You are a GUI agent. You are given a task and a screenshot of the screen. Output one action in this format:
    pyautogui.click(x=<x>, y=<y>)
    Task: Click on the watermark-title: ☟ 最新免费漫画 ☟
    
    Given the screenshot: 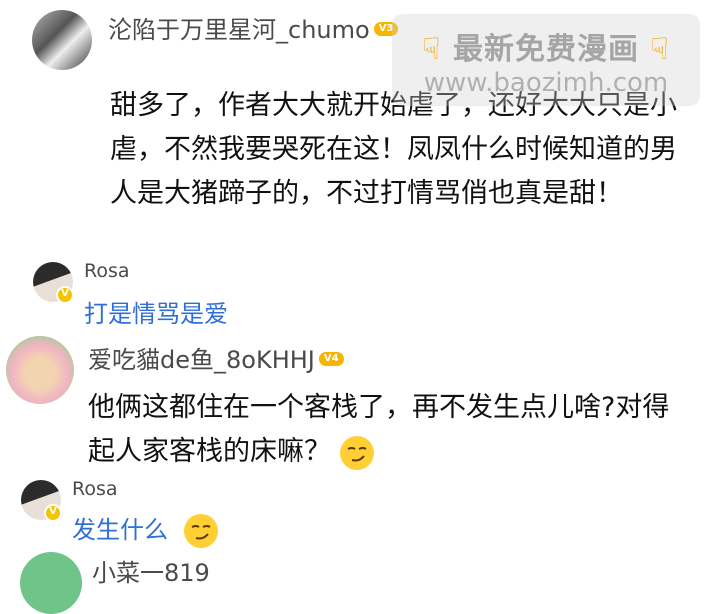 What is the action you would take?
    pyautogui.click(x=546, y=46)
    